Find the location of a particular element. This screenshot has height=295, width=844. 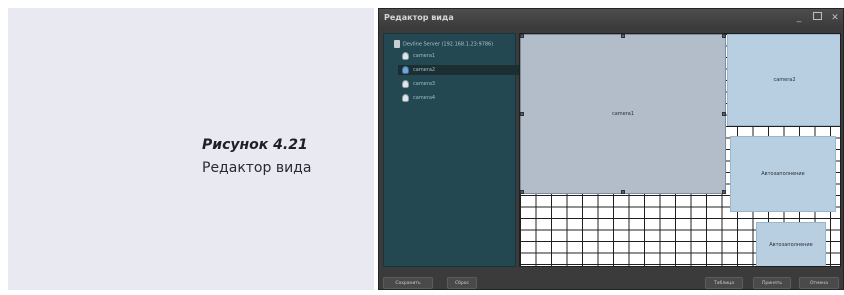

figure-number: Рисунок 4.21 is located at coordinates (255, 145).